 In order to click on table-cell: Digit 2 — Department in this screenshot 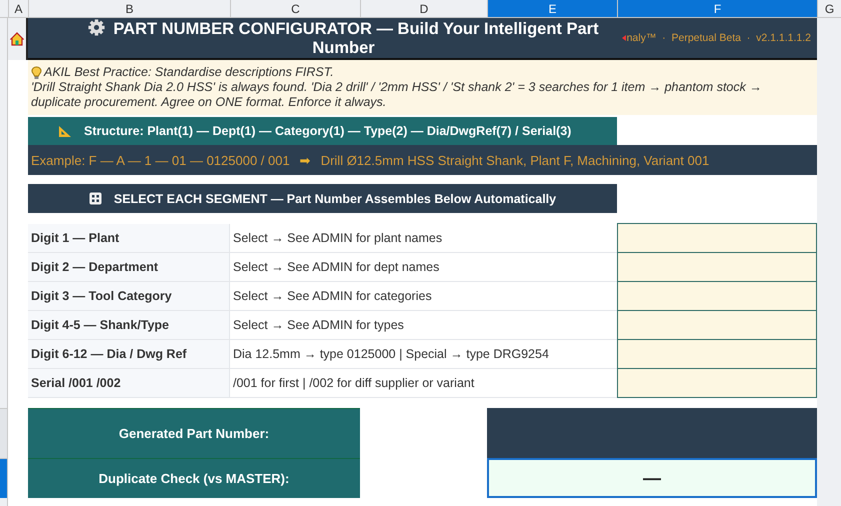, I will do `click(129, 267)`.